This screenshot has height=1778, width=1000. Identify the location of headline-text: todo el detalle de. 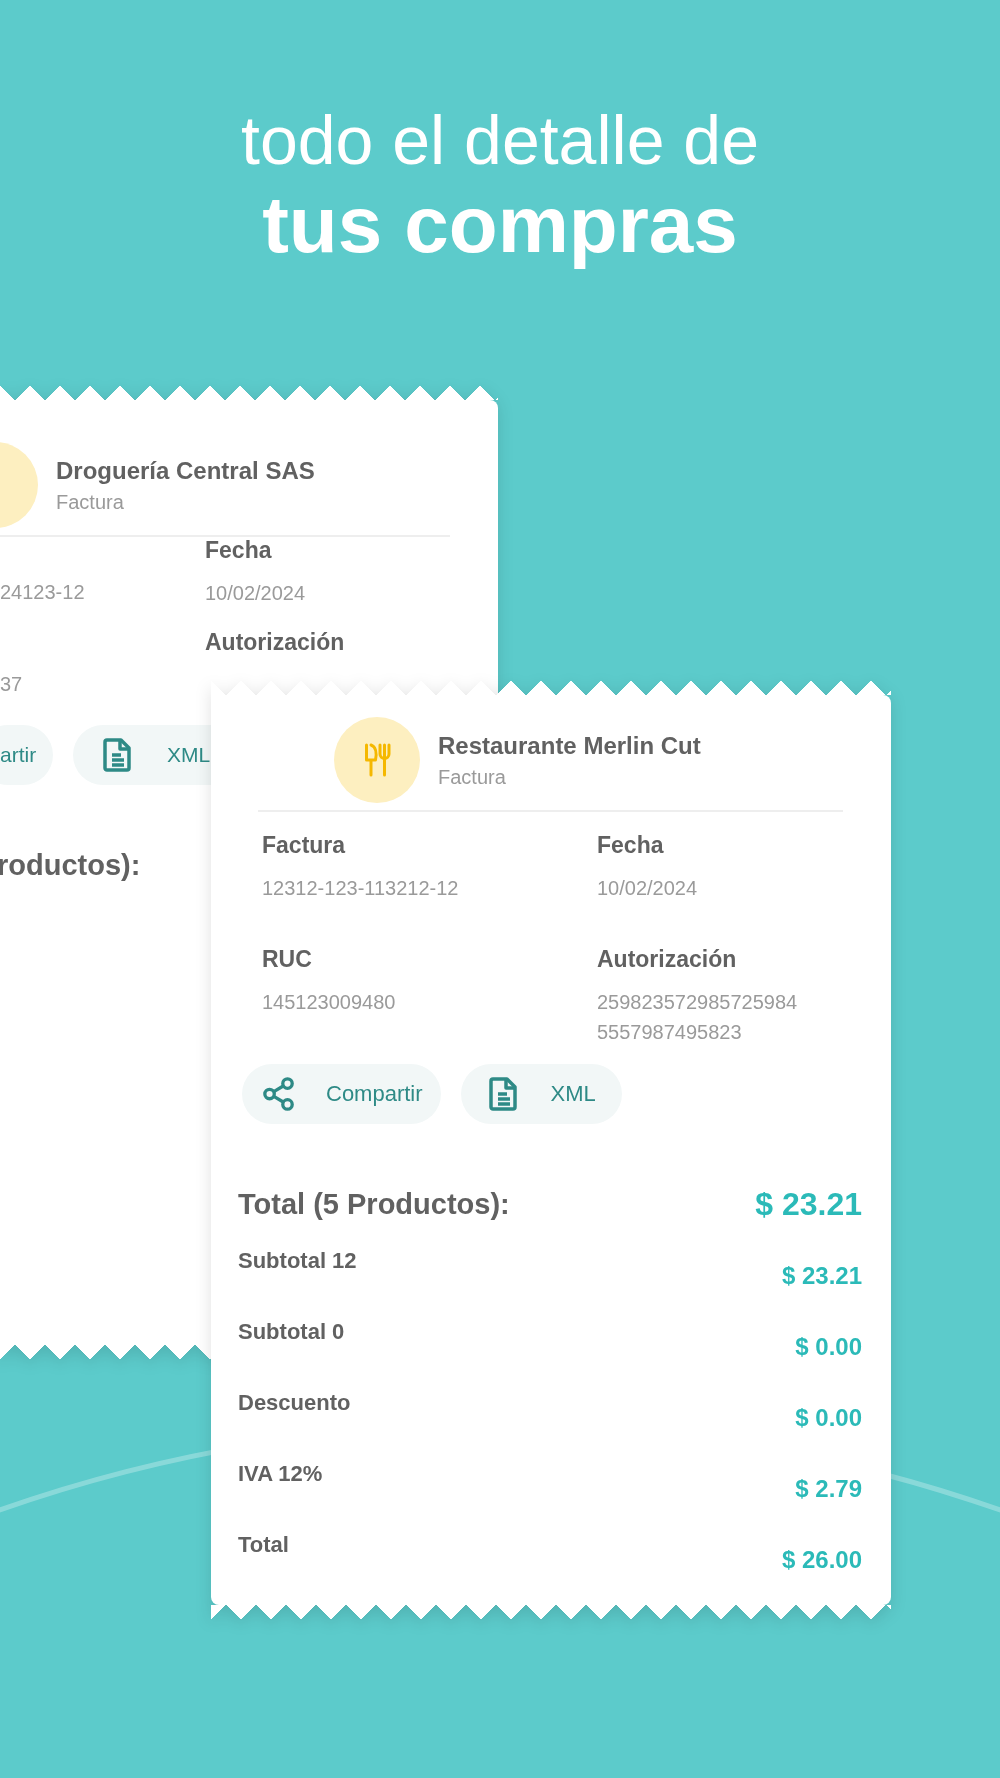
(500, 140).